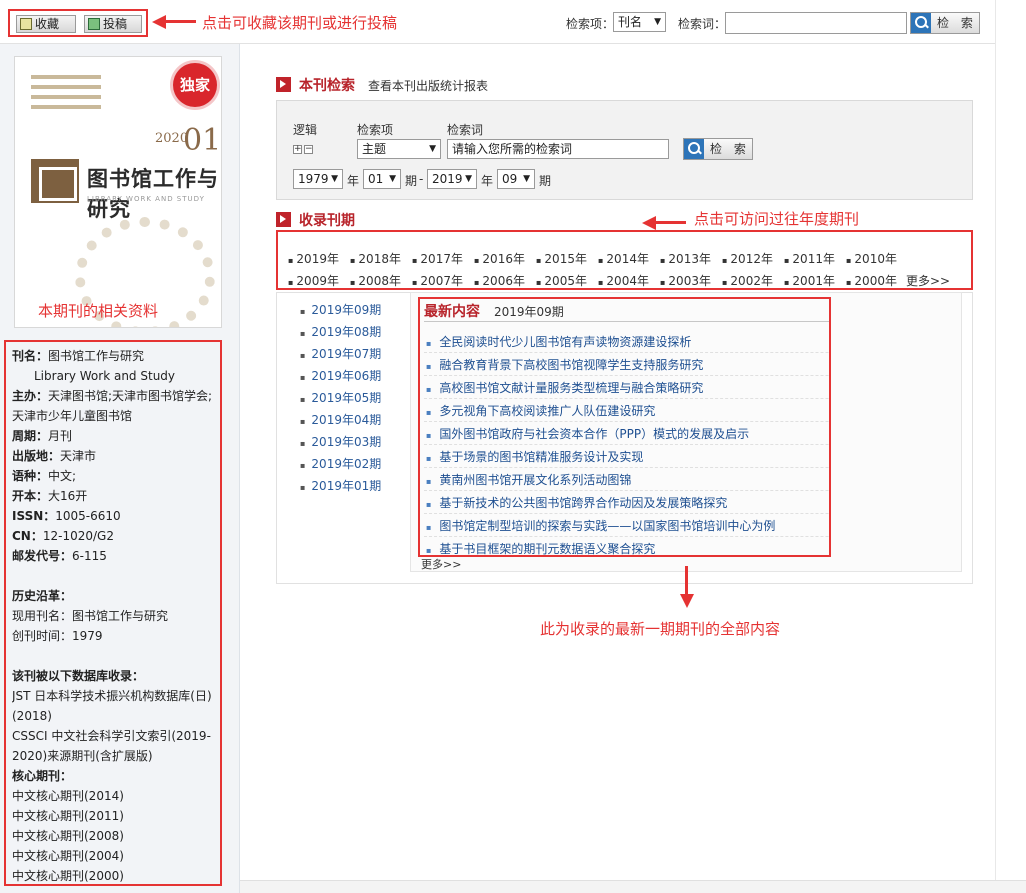 This screenshot has width=1026, height=893. Describe the element at coordinates (340, 353) in the screenshot. I see `issue-link: 2019年07期` at that location.